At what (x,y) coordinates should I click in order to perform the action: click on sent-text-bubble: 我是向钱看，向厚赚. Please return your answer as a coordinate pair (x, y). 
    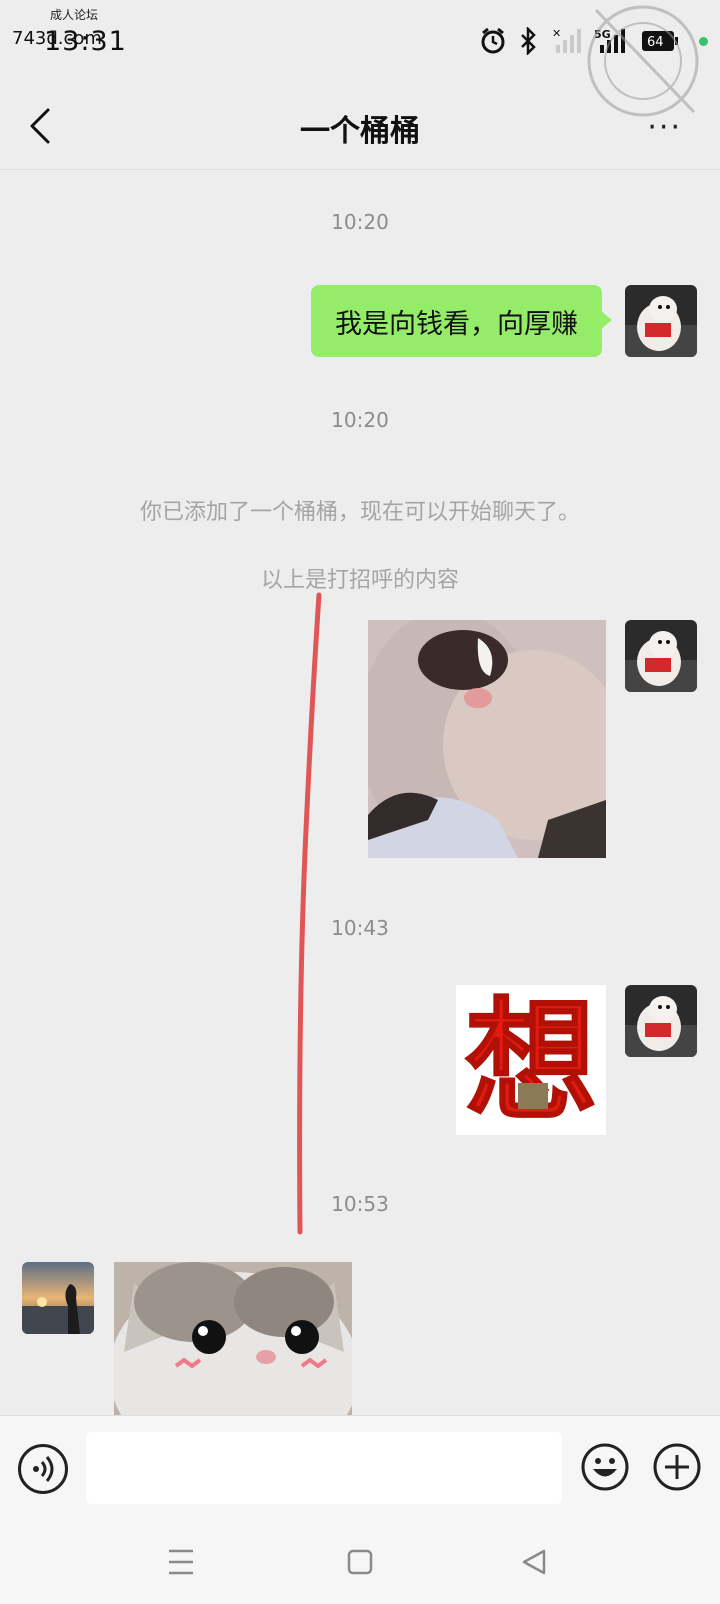
    Looking at the image, I should click on (461, 321).